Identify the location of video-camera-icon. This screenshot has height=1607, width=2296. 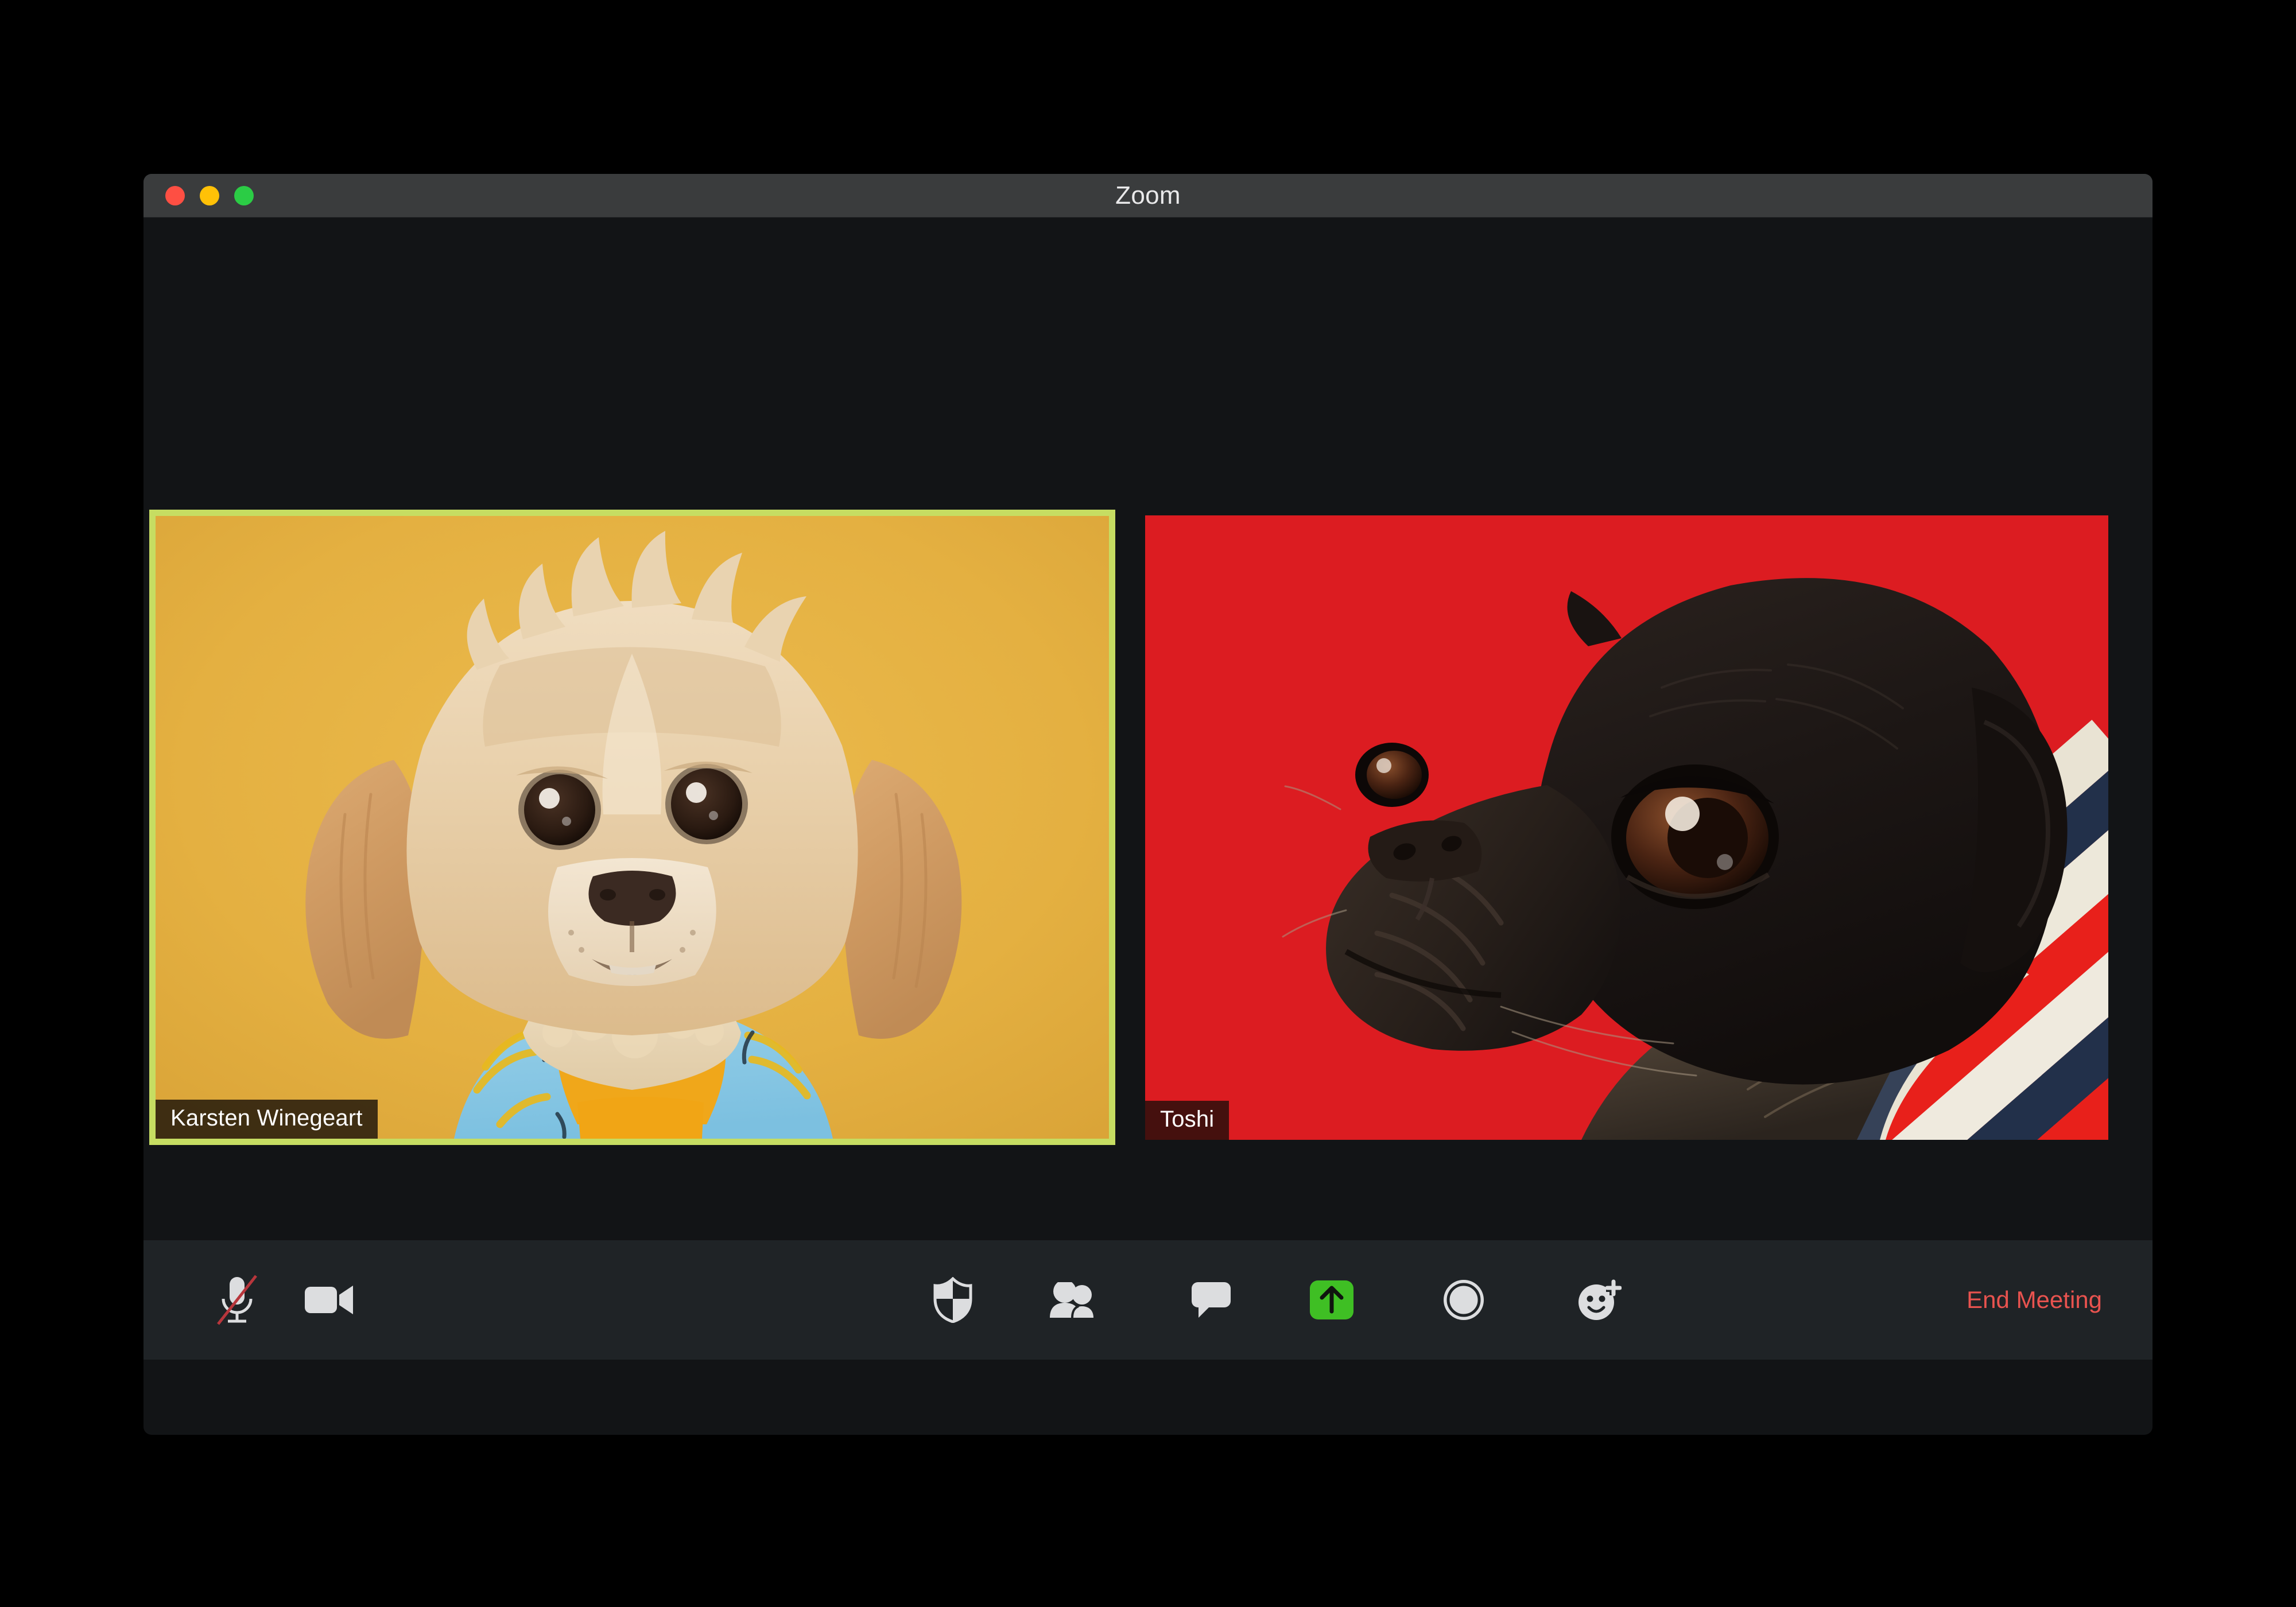
(330, 1300).